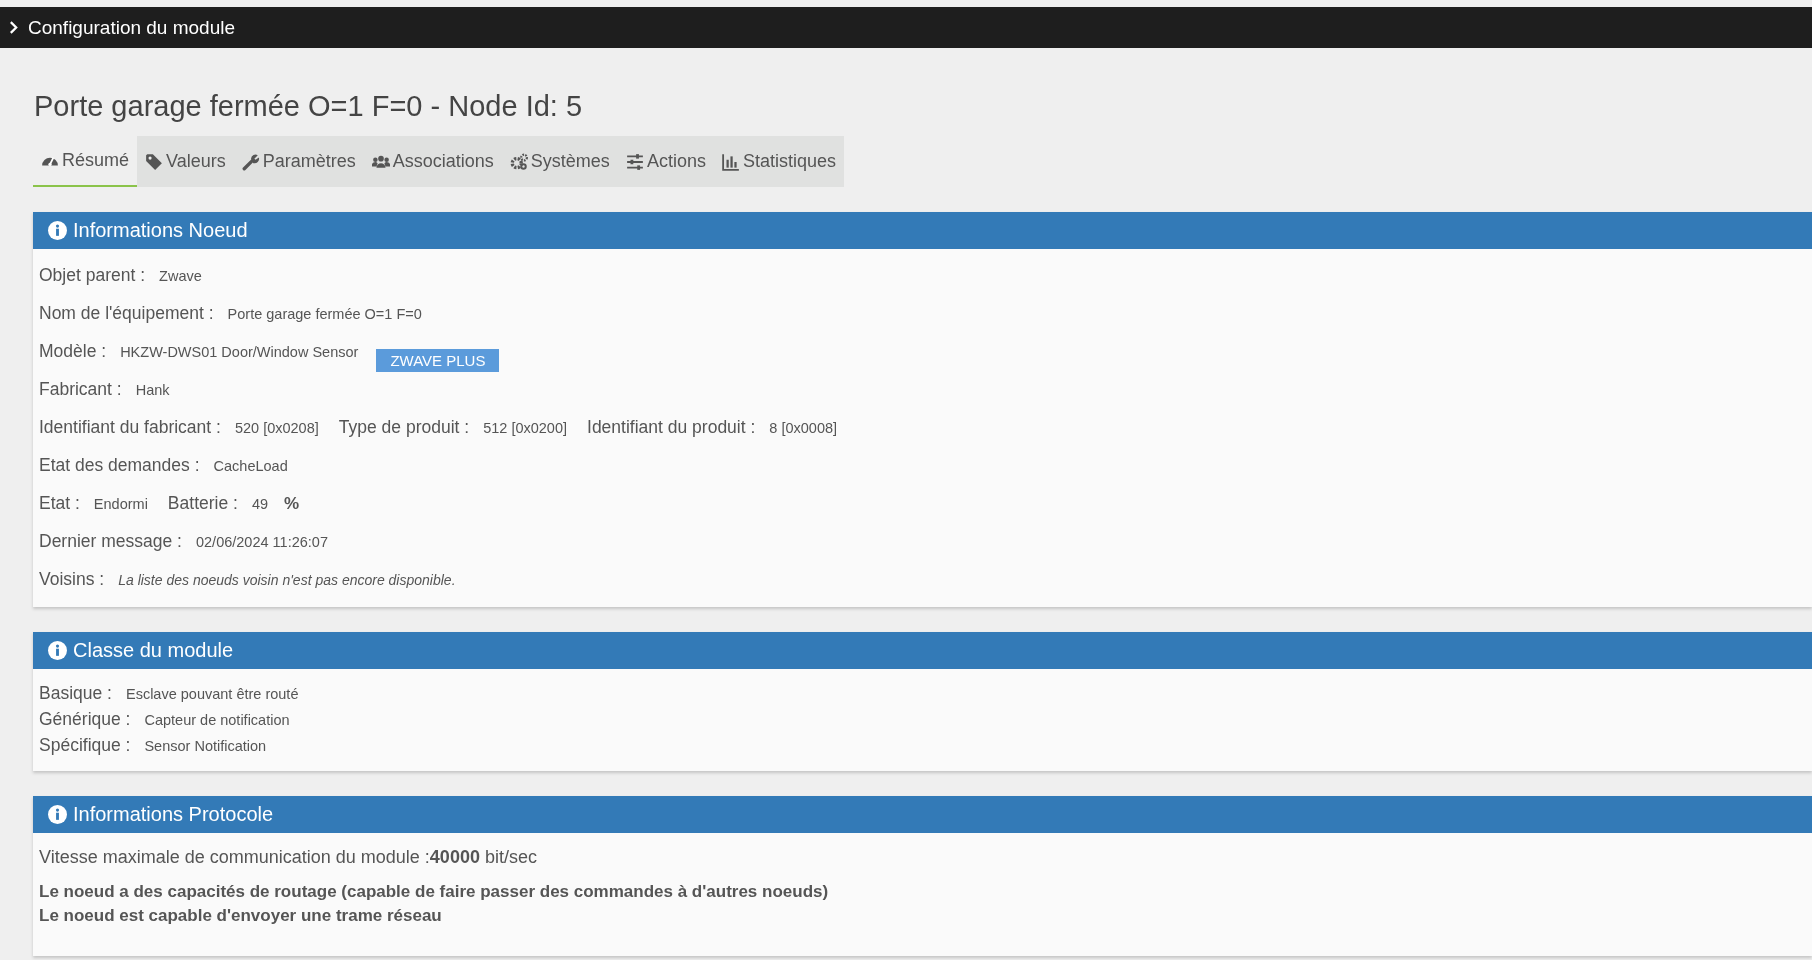  I want to click on field-value: Capteur de notification, so click(217, 720).